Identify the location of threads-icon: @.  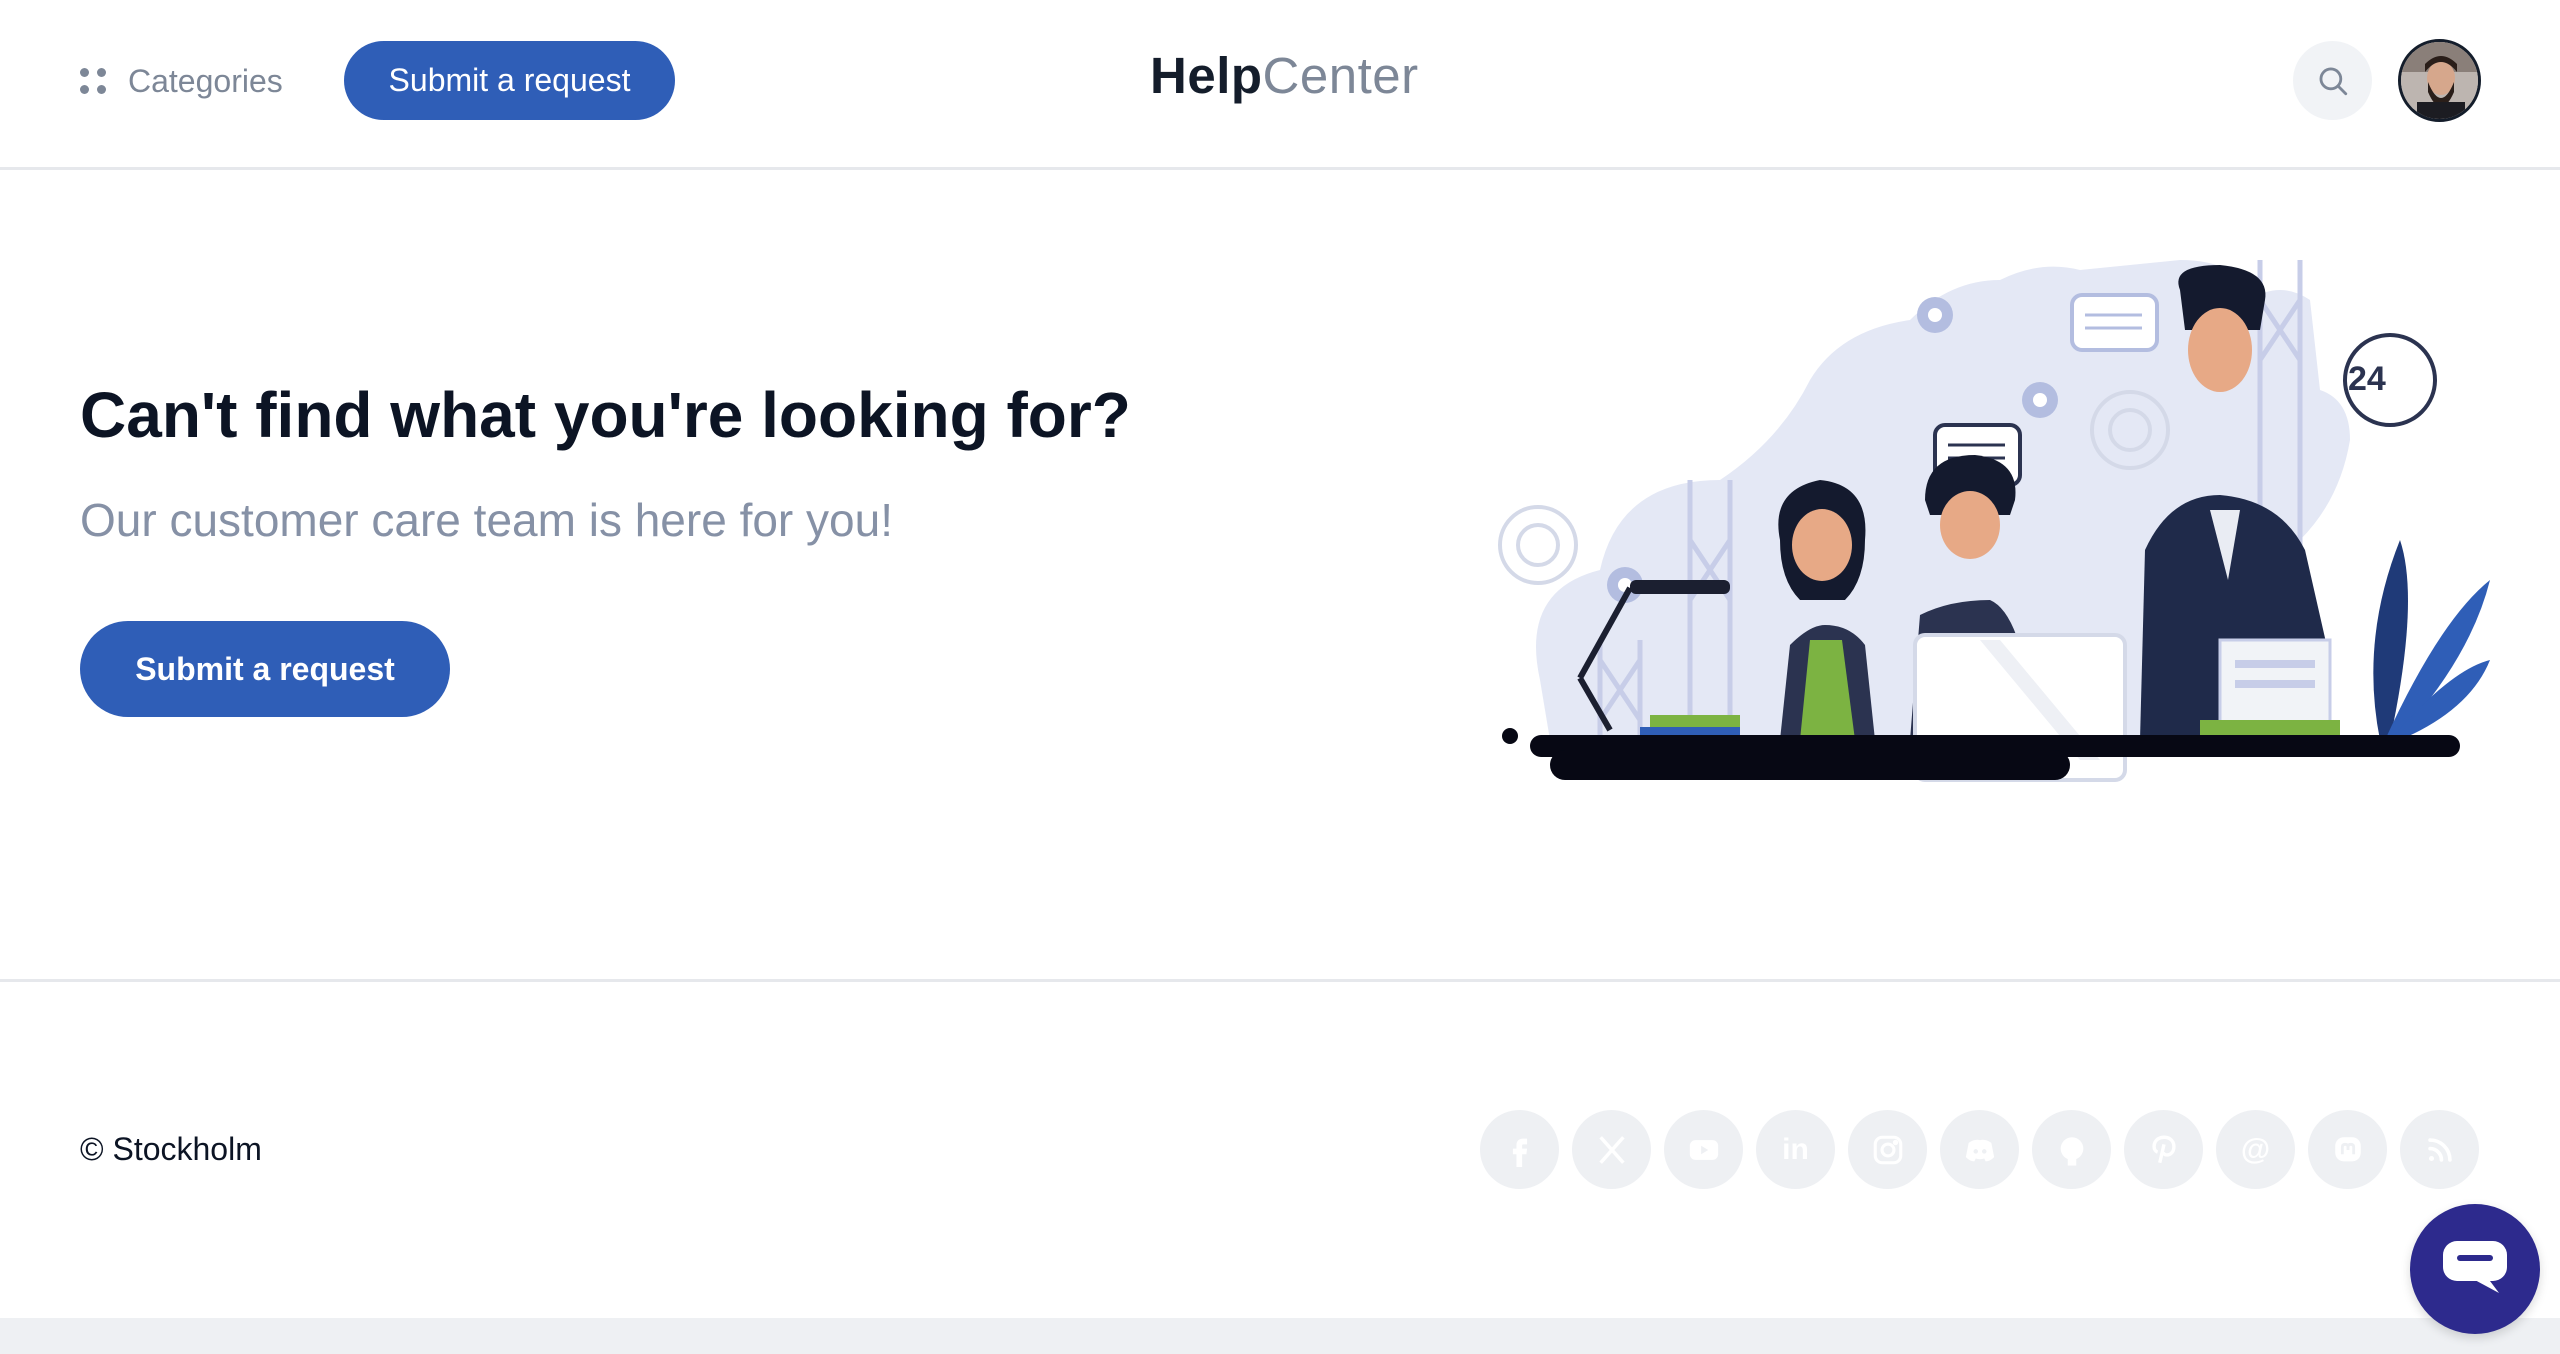
(2255, 1149).